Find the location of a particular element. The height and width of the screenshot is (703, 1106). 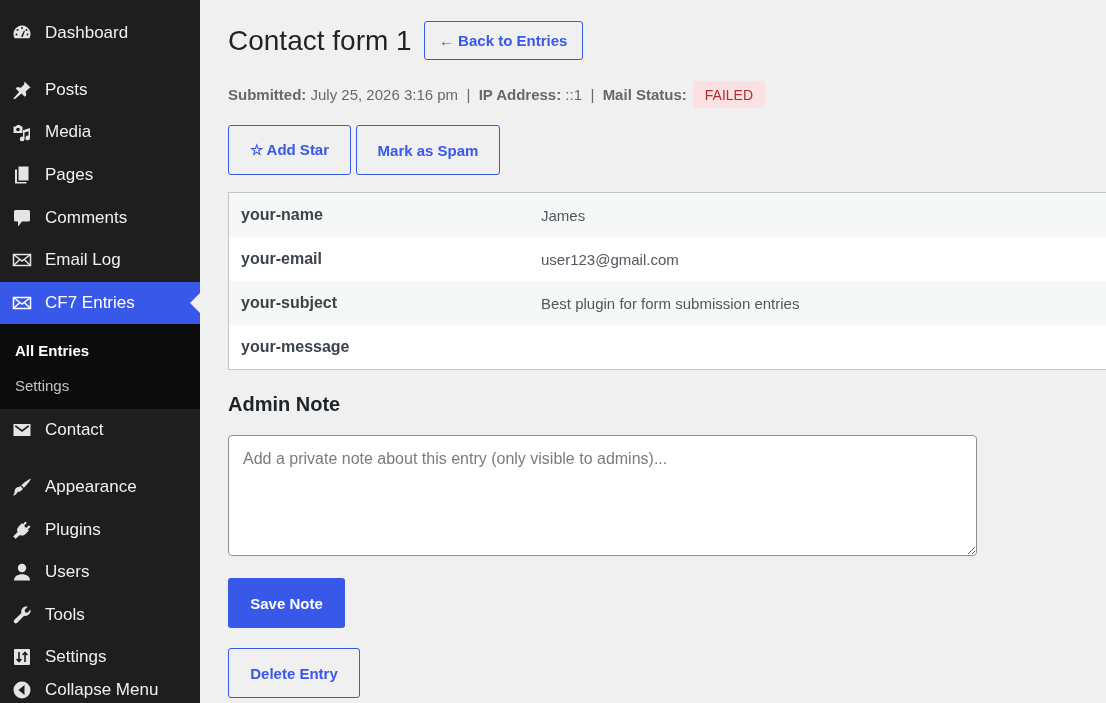

sidebar-item: Users is located at coordinates (100, 572).